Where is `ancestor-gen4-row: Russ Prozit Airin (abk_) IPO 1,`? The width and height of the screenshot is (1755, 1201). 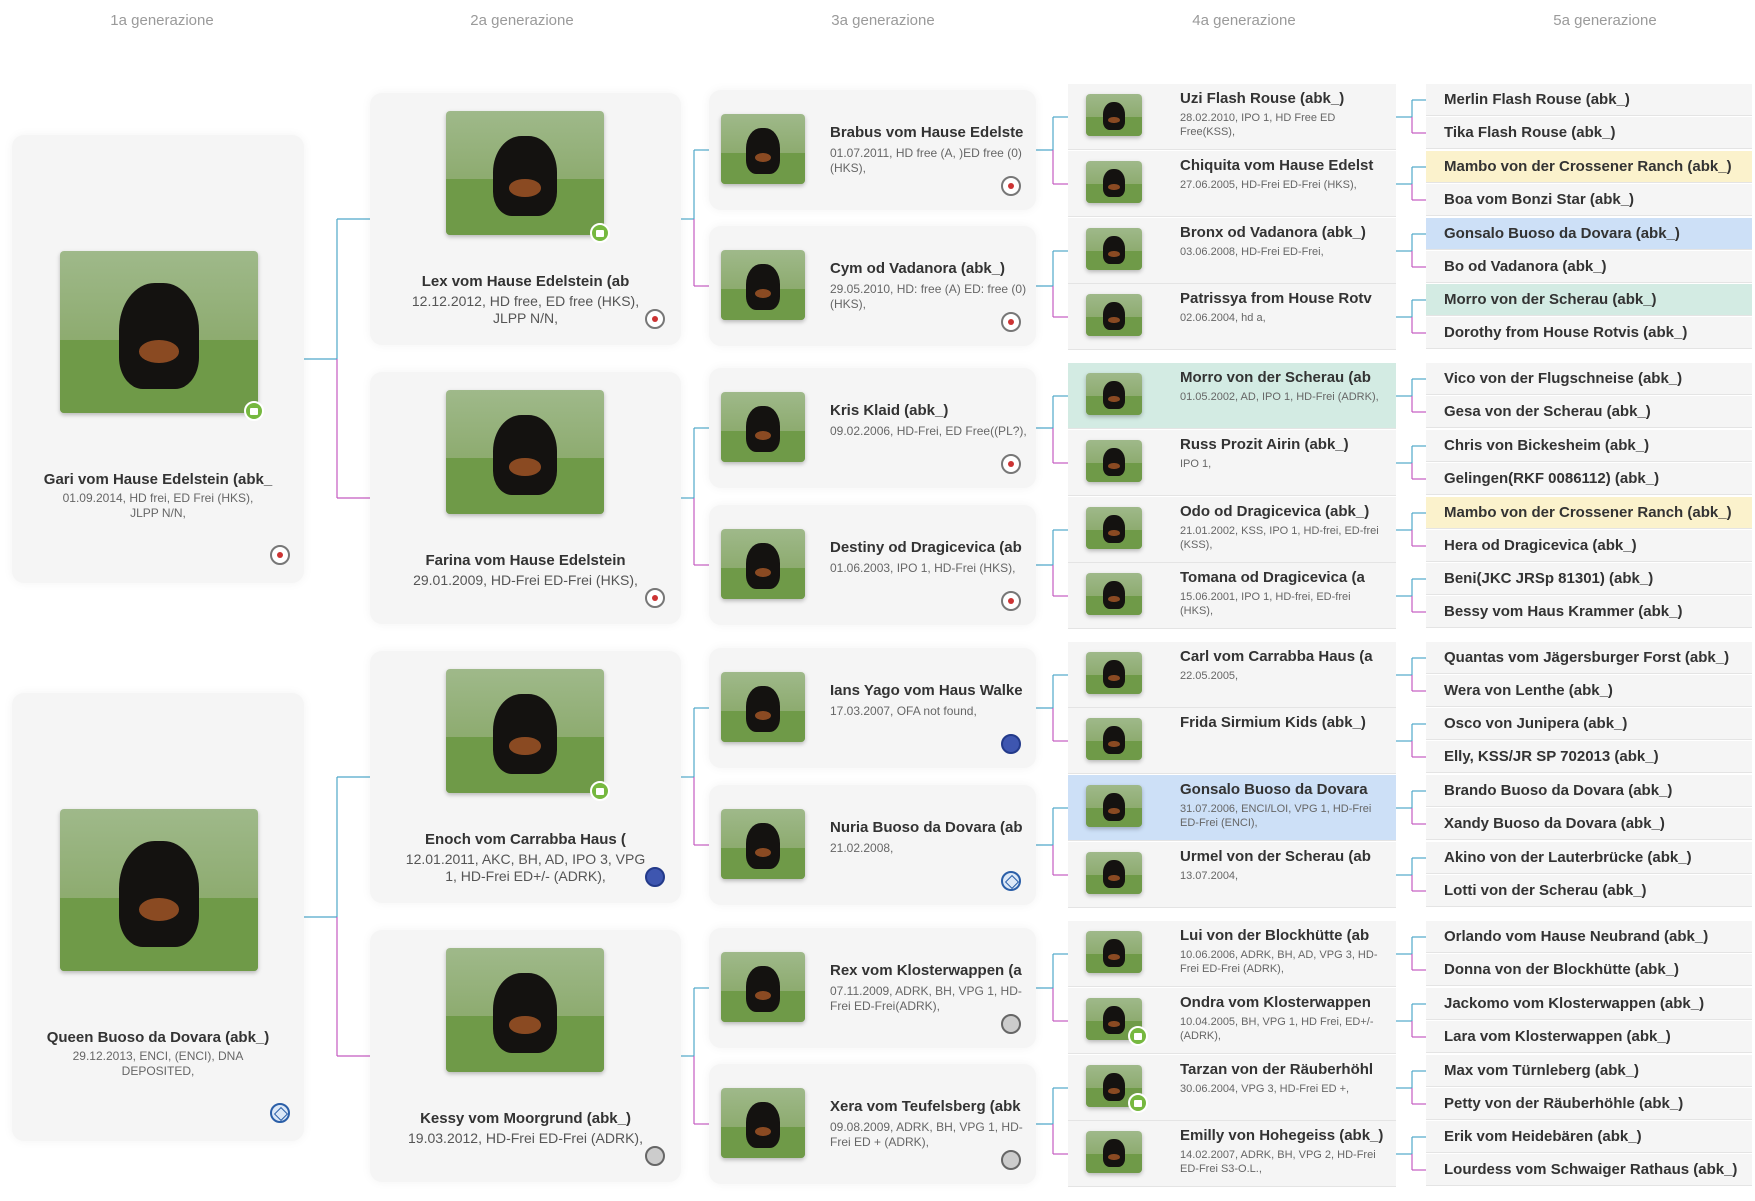
ancestor-gen4-row: Russ Prozit Airin (abk_) IPO 1, is located at coordinates (1232, 463).